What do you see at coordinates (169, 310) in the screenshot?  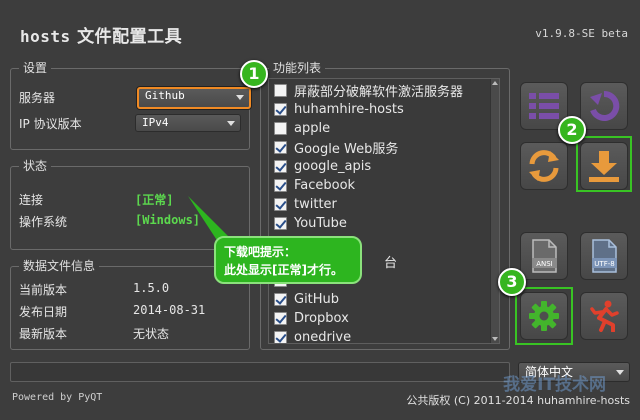 I see `release-date-value: 2014-08-31` at bounding box center [169, 310].